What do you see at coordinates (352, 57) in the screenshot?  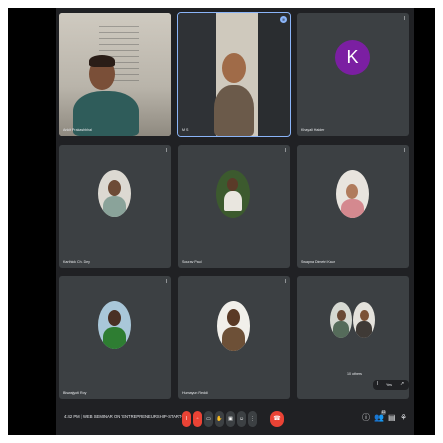 I see `avatar-initial: K` at bounding box center [352, 57].